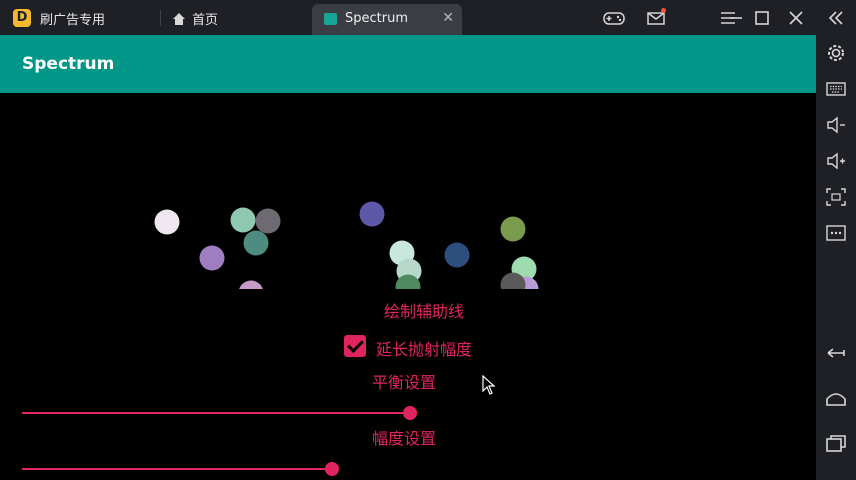  I want to click on amplitude-label: 幅度设置, so click(404, 438).